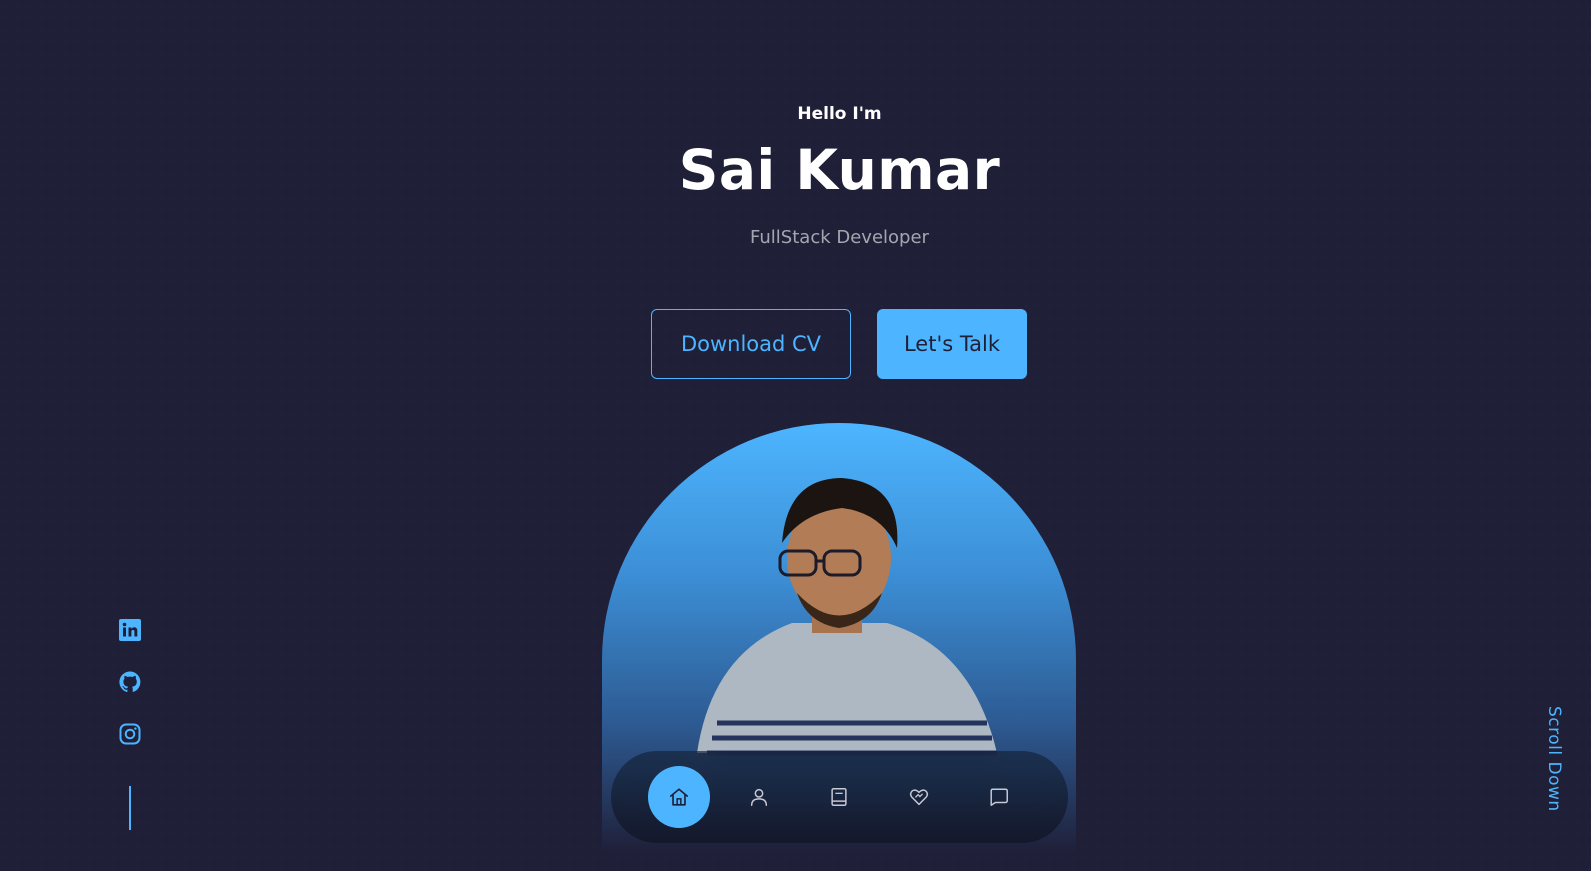 The image size is (1591, 871). I want to click on nav-home, so click(679, 797).